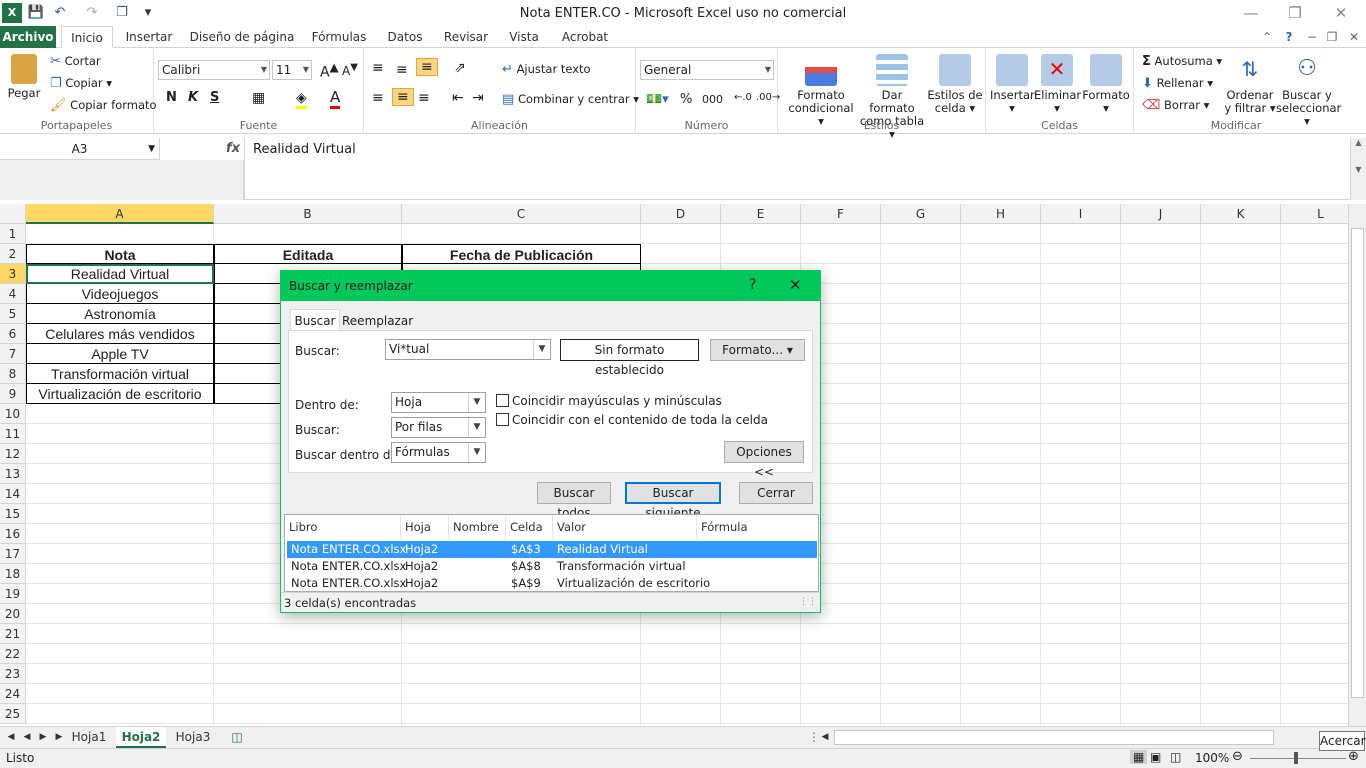  Describe the element at coordinates (237, 737) in the screenshot. I see `new-sheet-icon: ◫` at that location.